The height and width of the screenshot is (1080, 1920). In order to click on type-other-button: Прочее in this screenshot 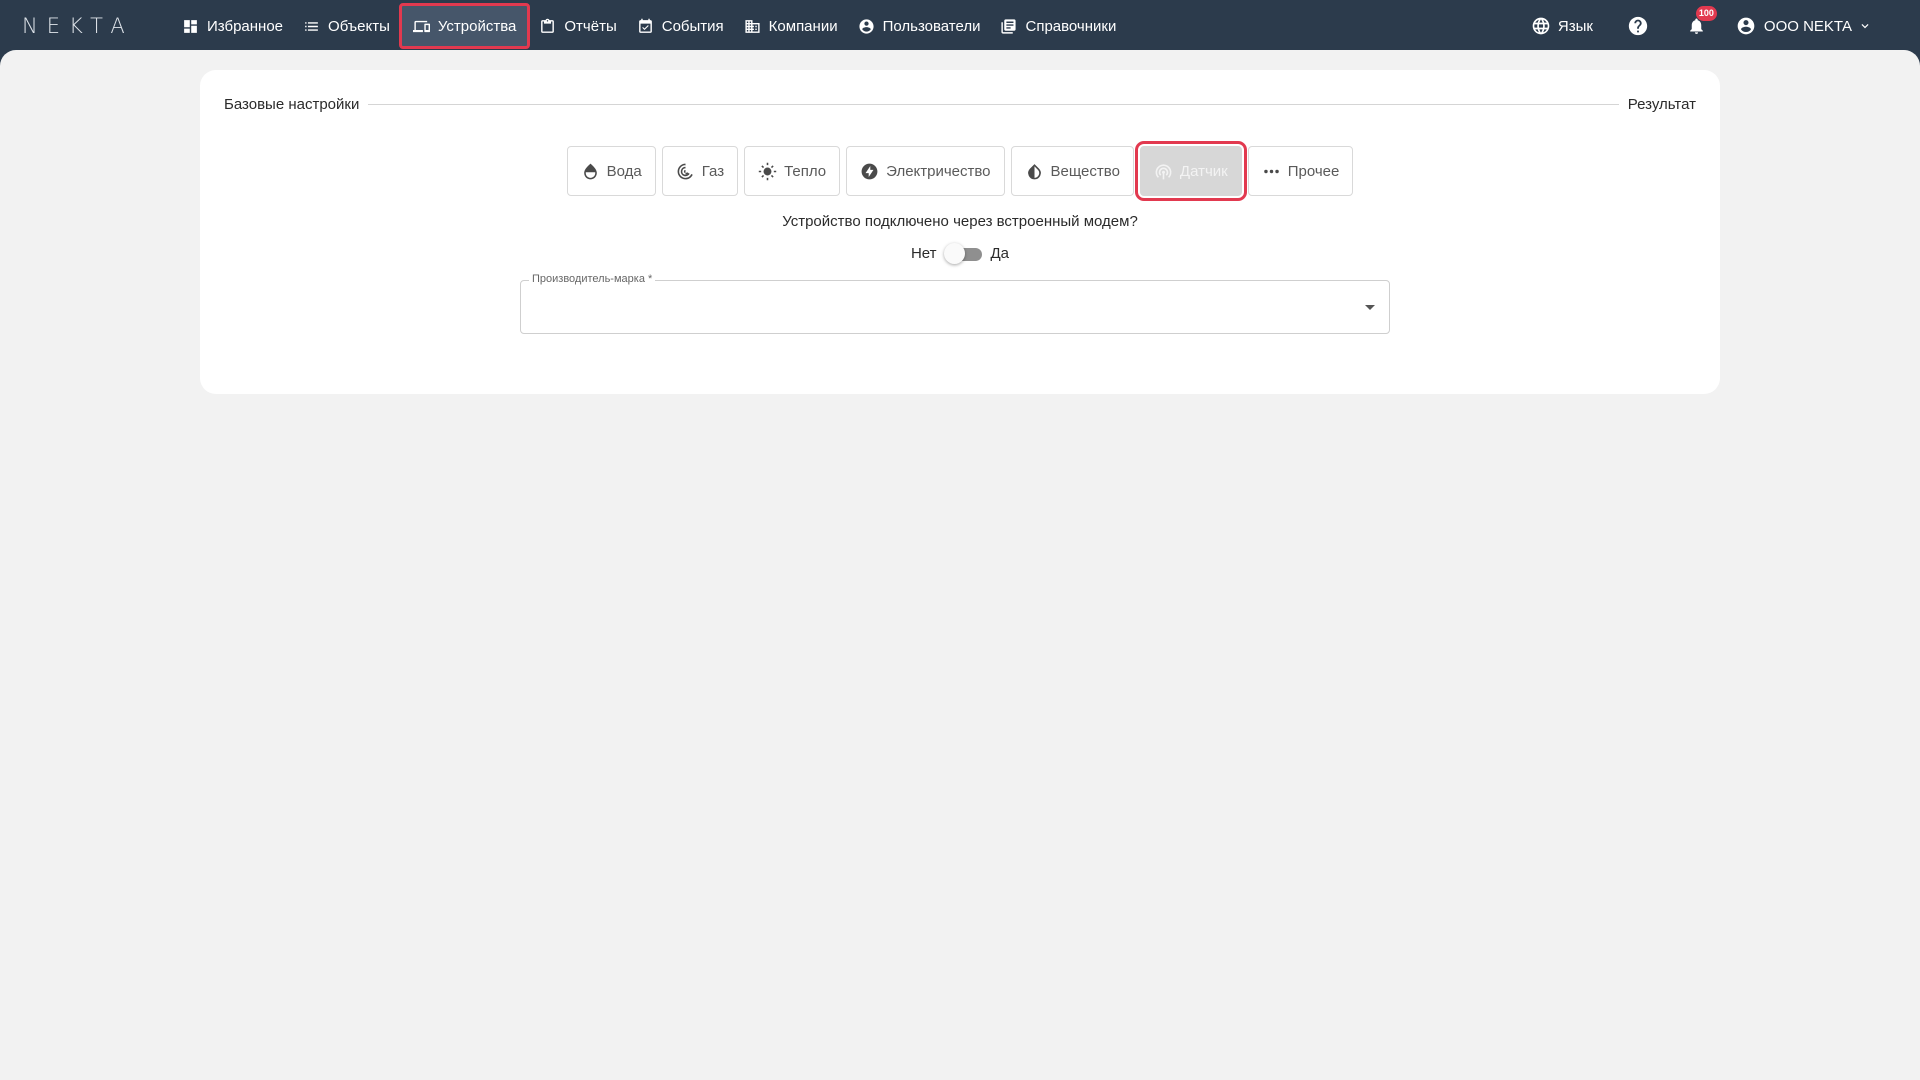, I will do `click(1300, 171)`.